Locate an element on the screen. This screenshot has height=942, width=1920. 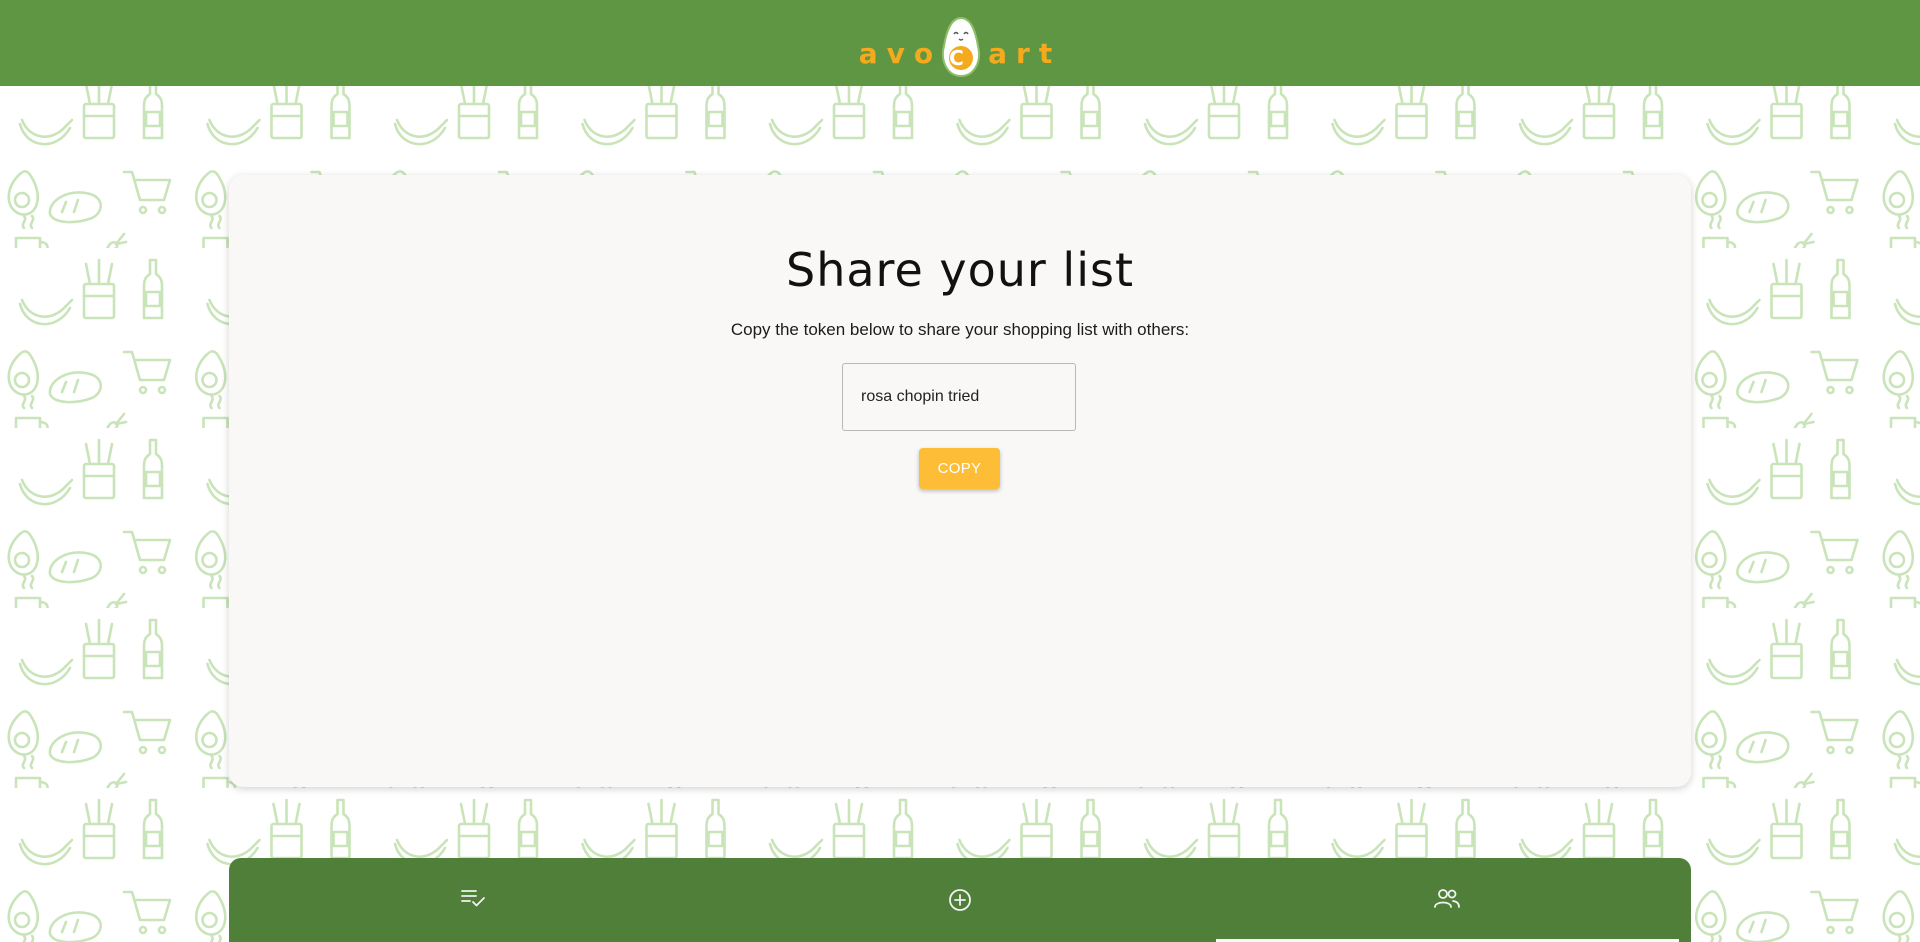
nav-item-add is located at coordinates (959, 900).